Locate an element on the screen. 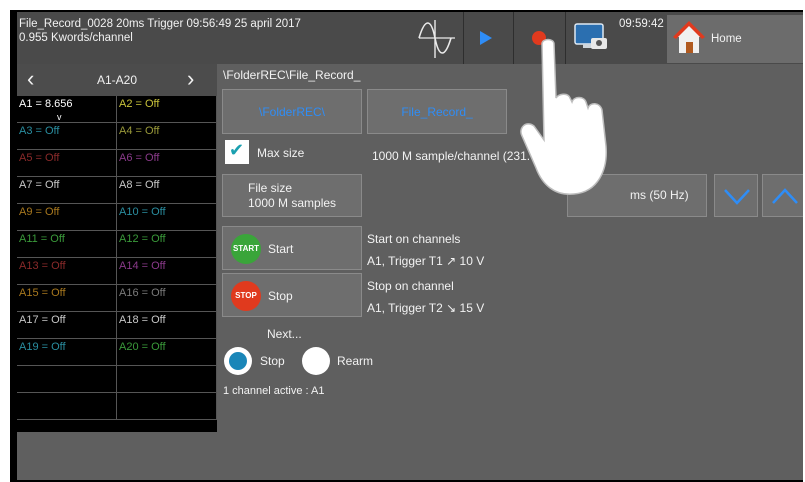  max-size-value: 1000 M sample/channel (231. is located at coordinates (451, 156).